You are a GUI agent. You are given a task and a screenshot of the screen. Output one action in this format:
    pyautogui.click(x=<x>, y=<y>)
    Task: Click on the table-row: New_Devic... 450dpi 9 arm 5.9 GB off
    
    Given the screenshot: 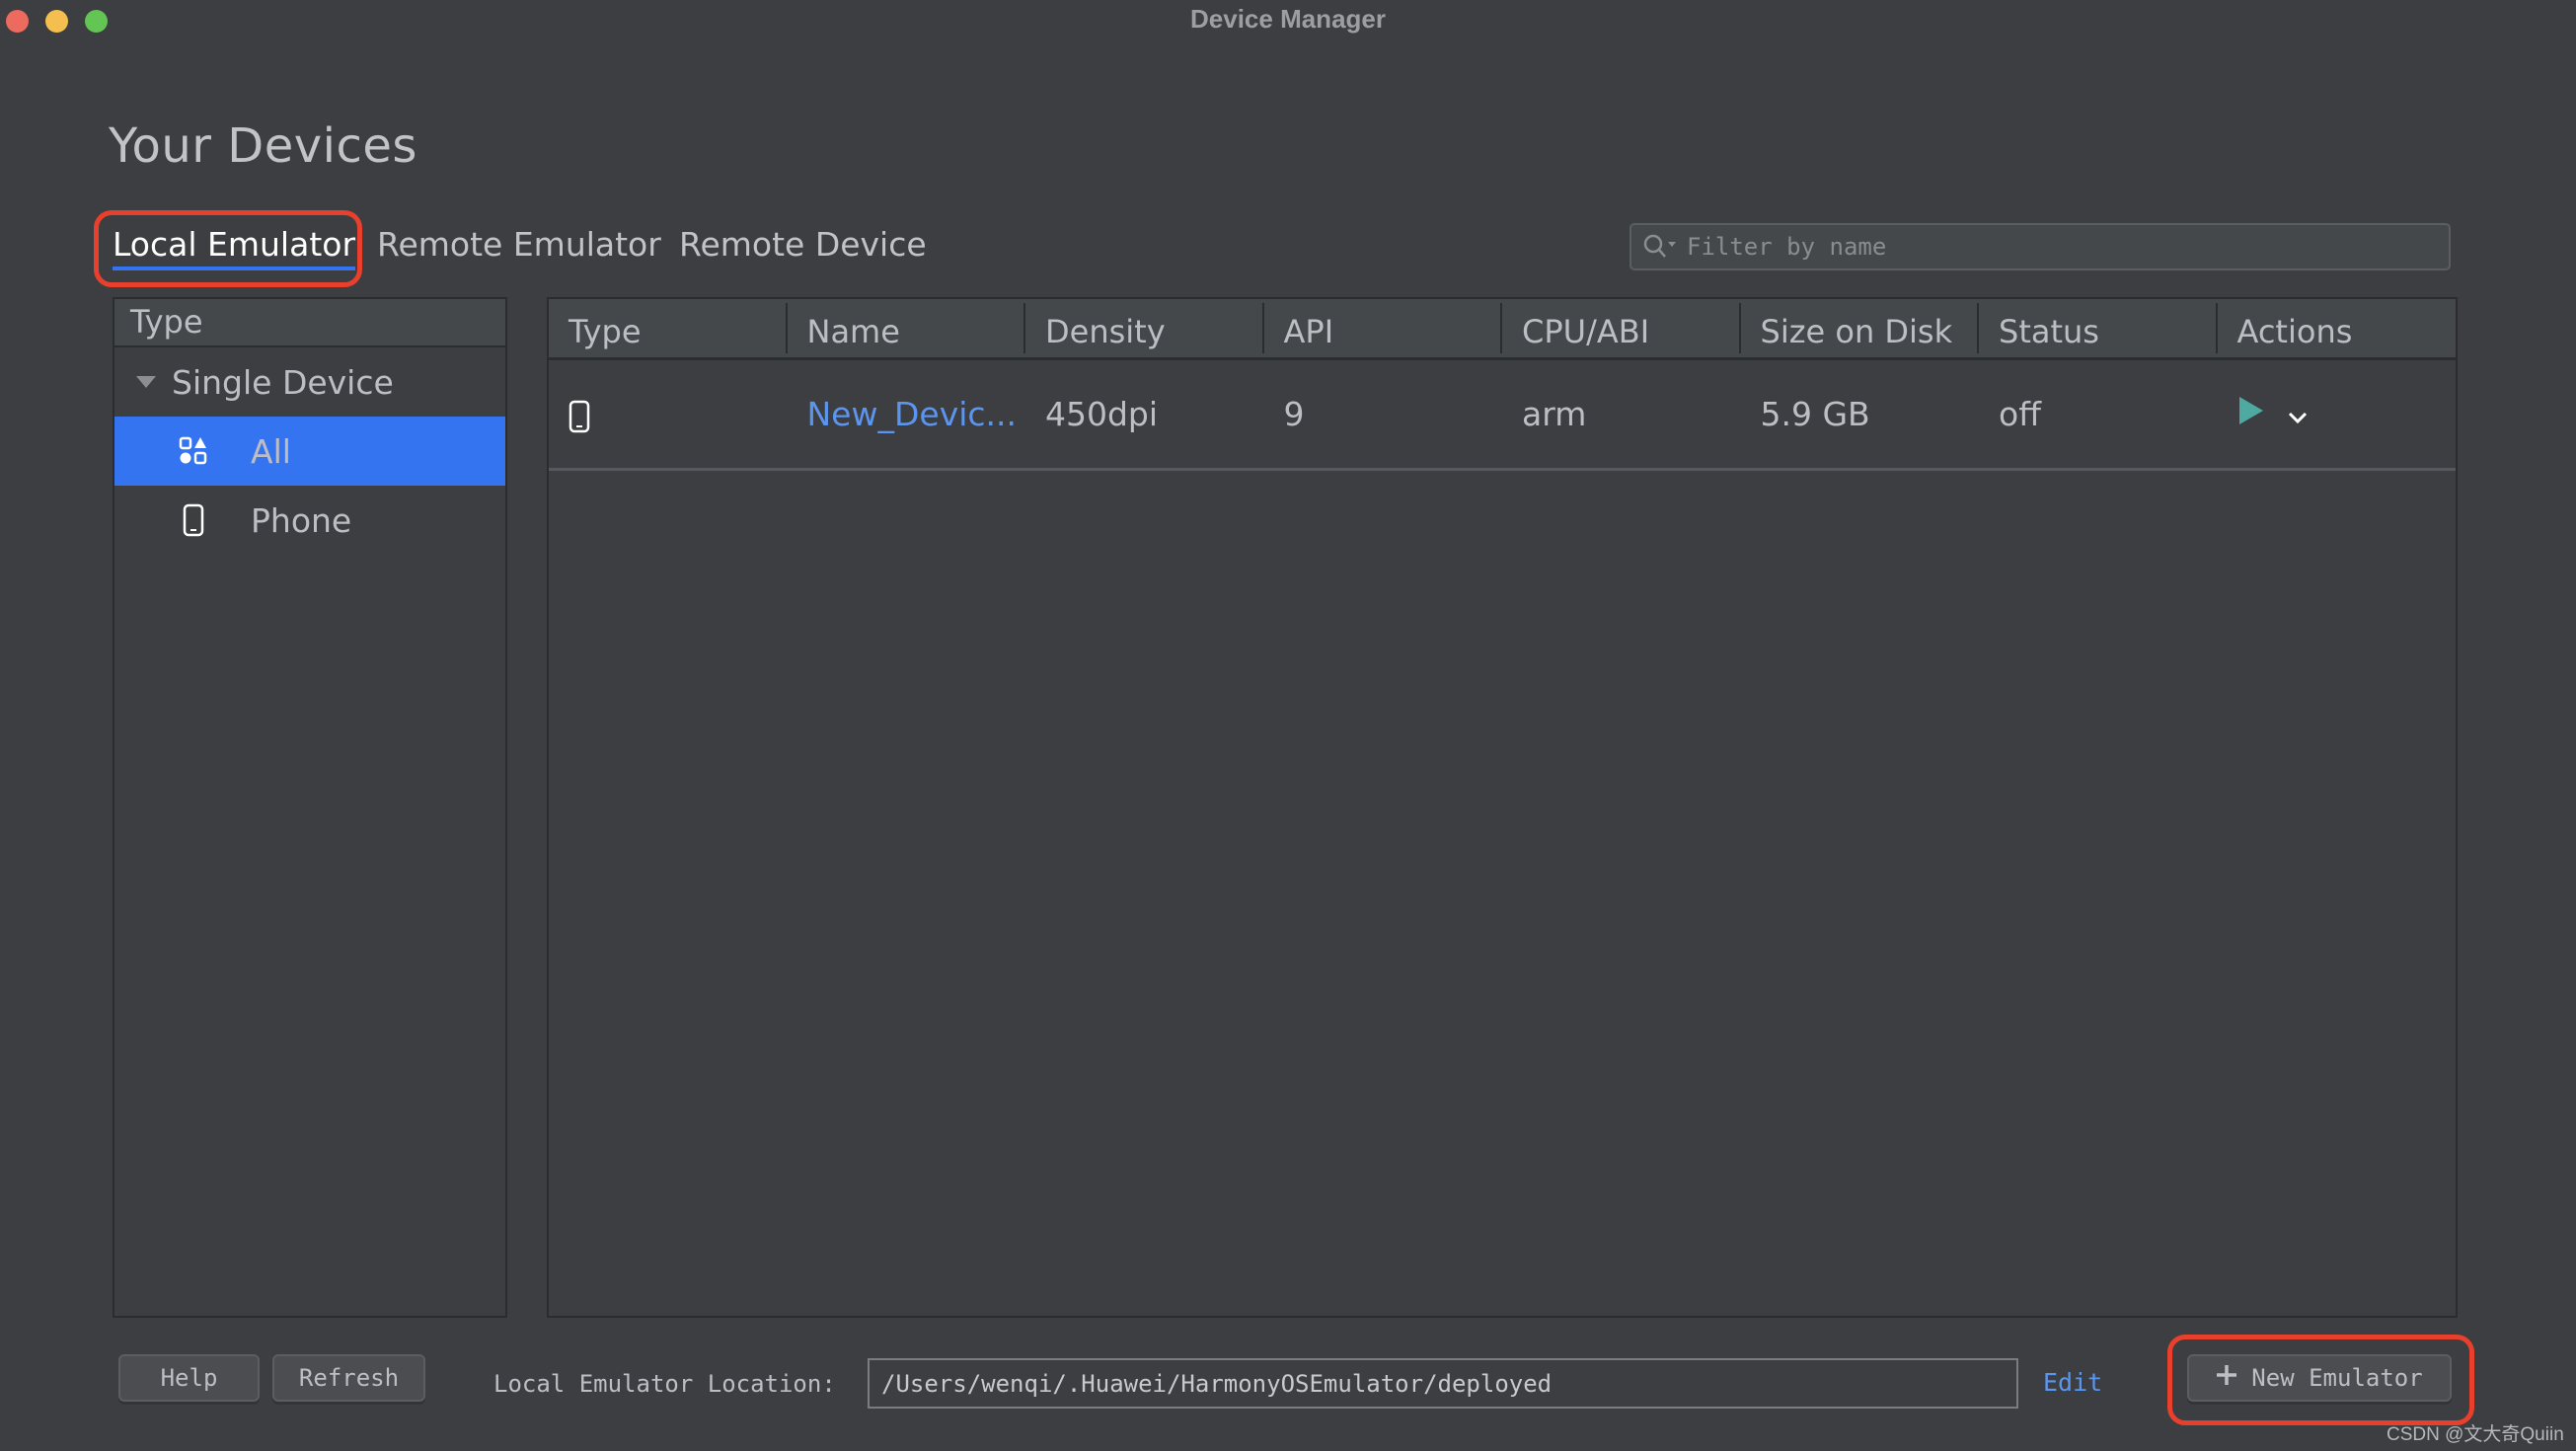 What is the action you would take?
    pyautogui.click(x=1503, y=415)
    